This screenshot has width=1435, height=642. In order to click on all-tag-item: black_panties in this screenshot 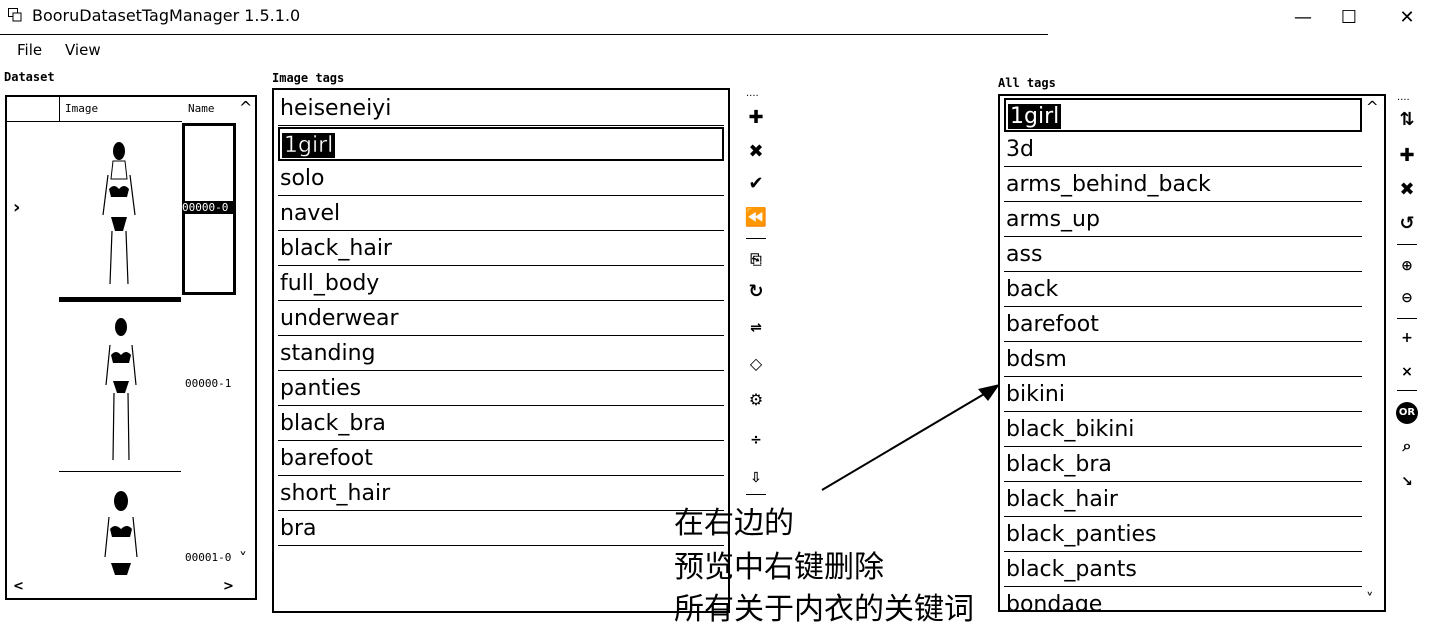, I will do `click(1183, 535)`.